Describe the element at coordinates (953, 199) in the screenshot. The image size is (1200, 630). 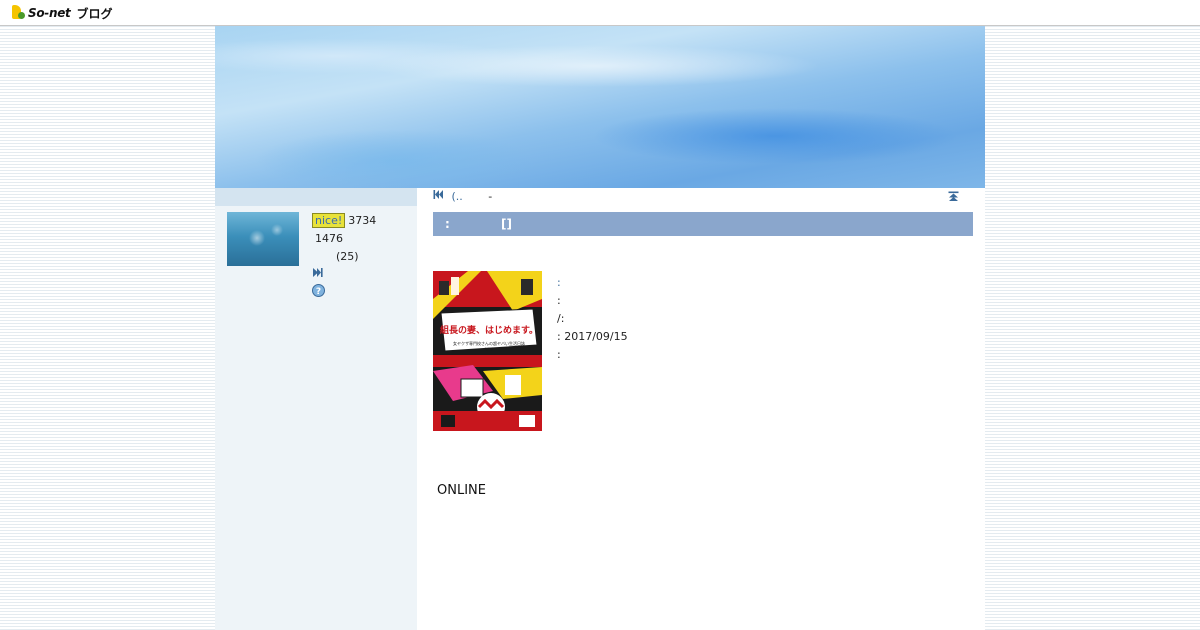
I see `page-top-icon` at that location.